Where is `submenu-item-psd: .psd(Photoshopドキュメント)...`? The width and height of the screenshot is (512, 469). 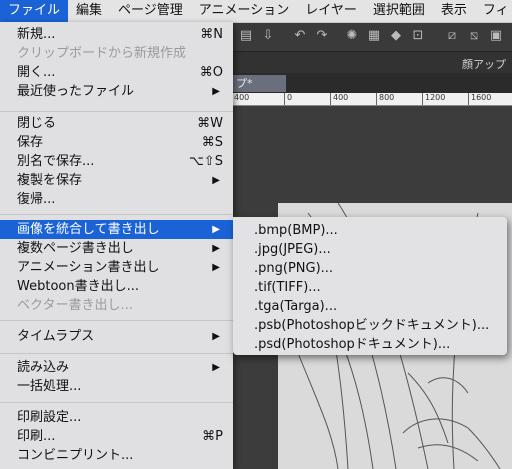 submenu-item-psd: .psd(Photoshopドキュメント)... is located at coordinates (370, 344).